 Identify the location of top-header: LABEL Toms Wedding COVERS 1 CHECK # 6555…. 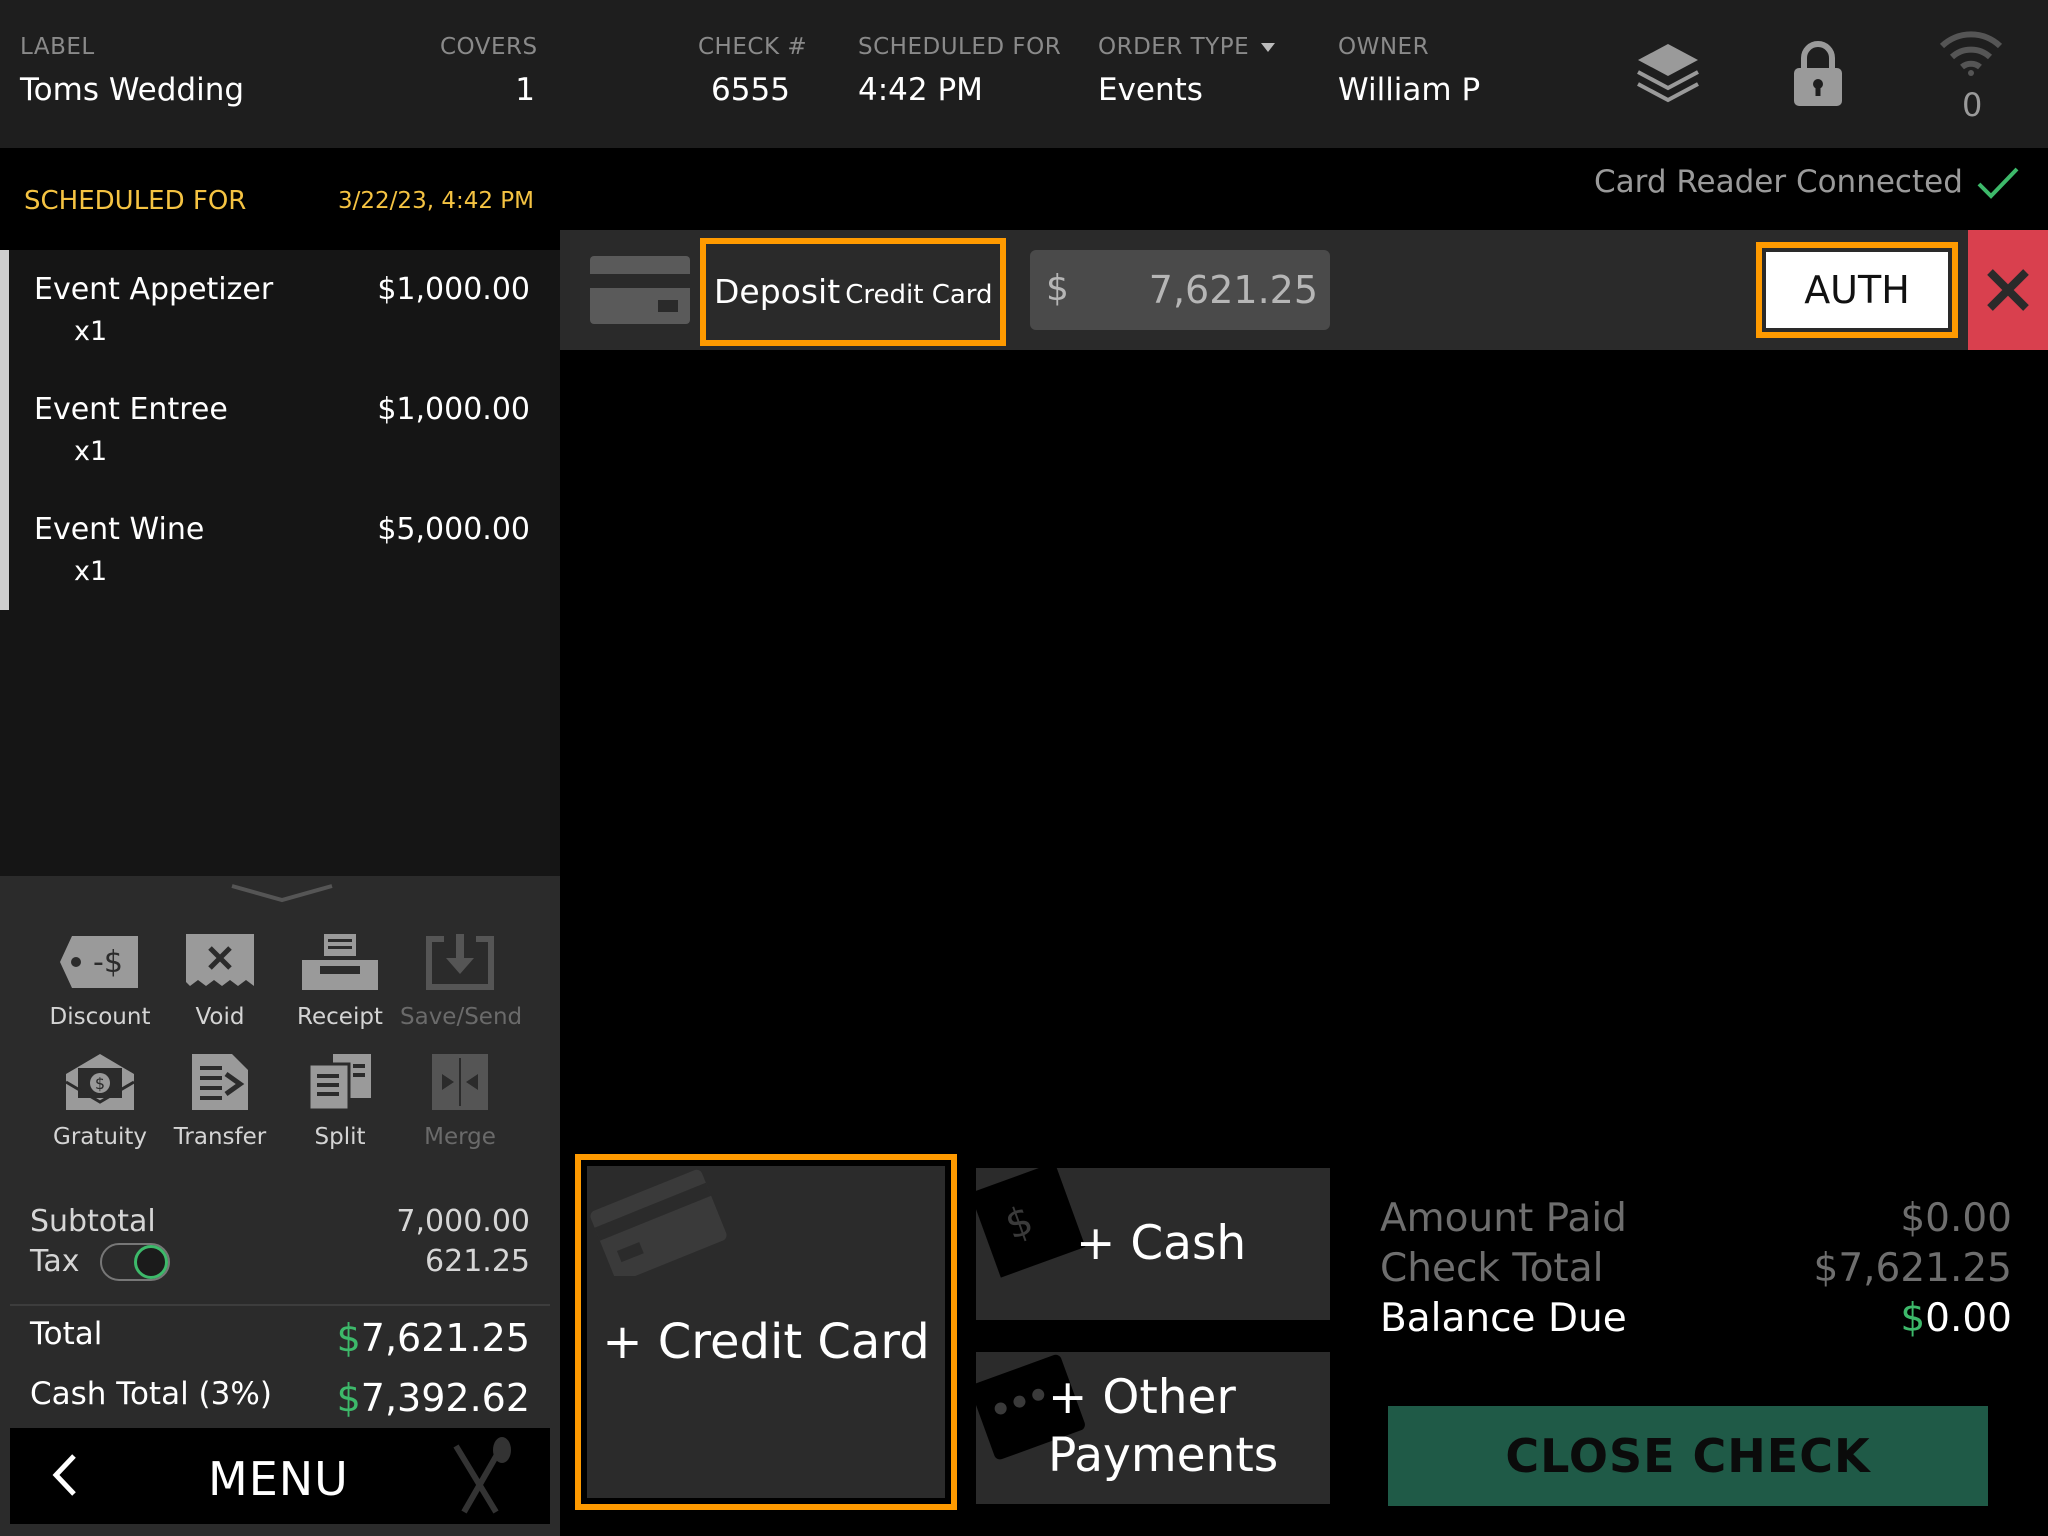
(1024, 74).